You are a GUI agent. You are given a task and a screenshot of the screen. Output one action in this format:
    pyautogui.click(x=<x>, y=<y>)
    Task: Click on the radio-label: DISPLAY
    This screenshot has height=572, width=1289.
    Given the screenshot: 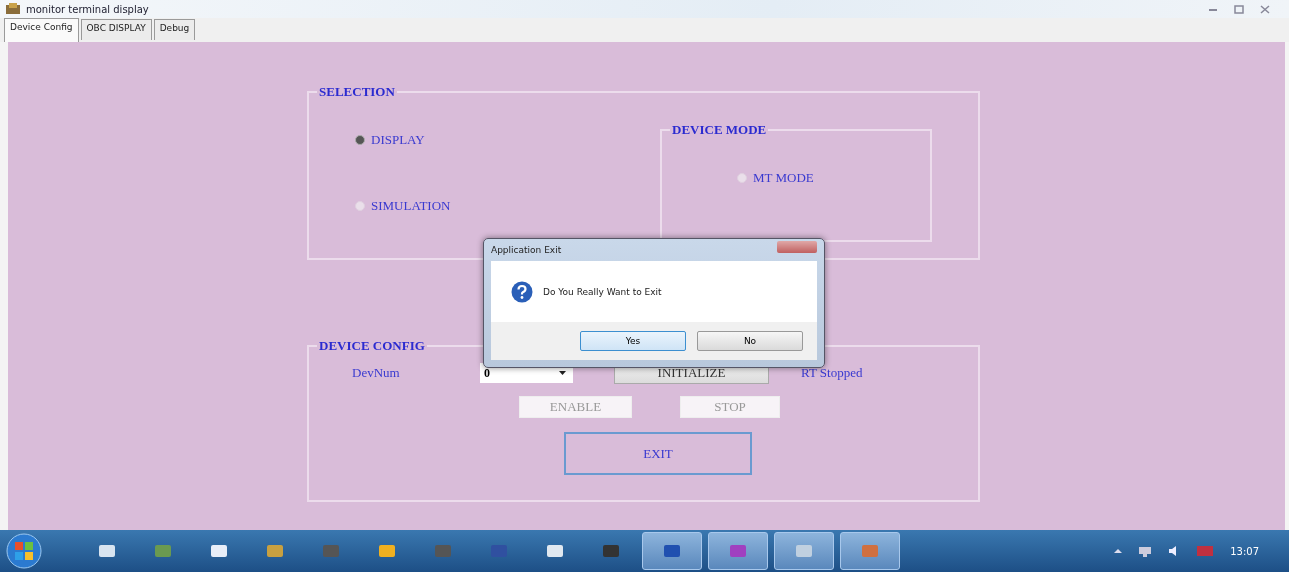 What is the action you would take?
    pyautogui.click(x=398, y=140)
    